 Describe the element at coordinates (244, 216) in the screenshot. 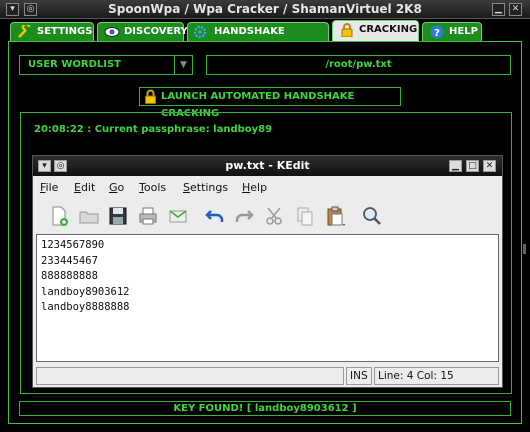

I see `redo-icon` at that location.